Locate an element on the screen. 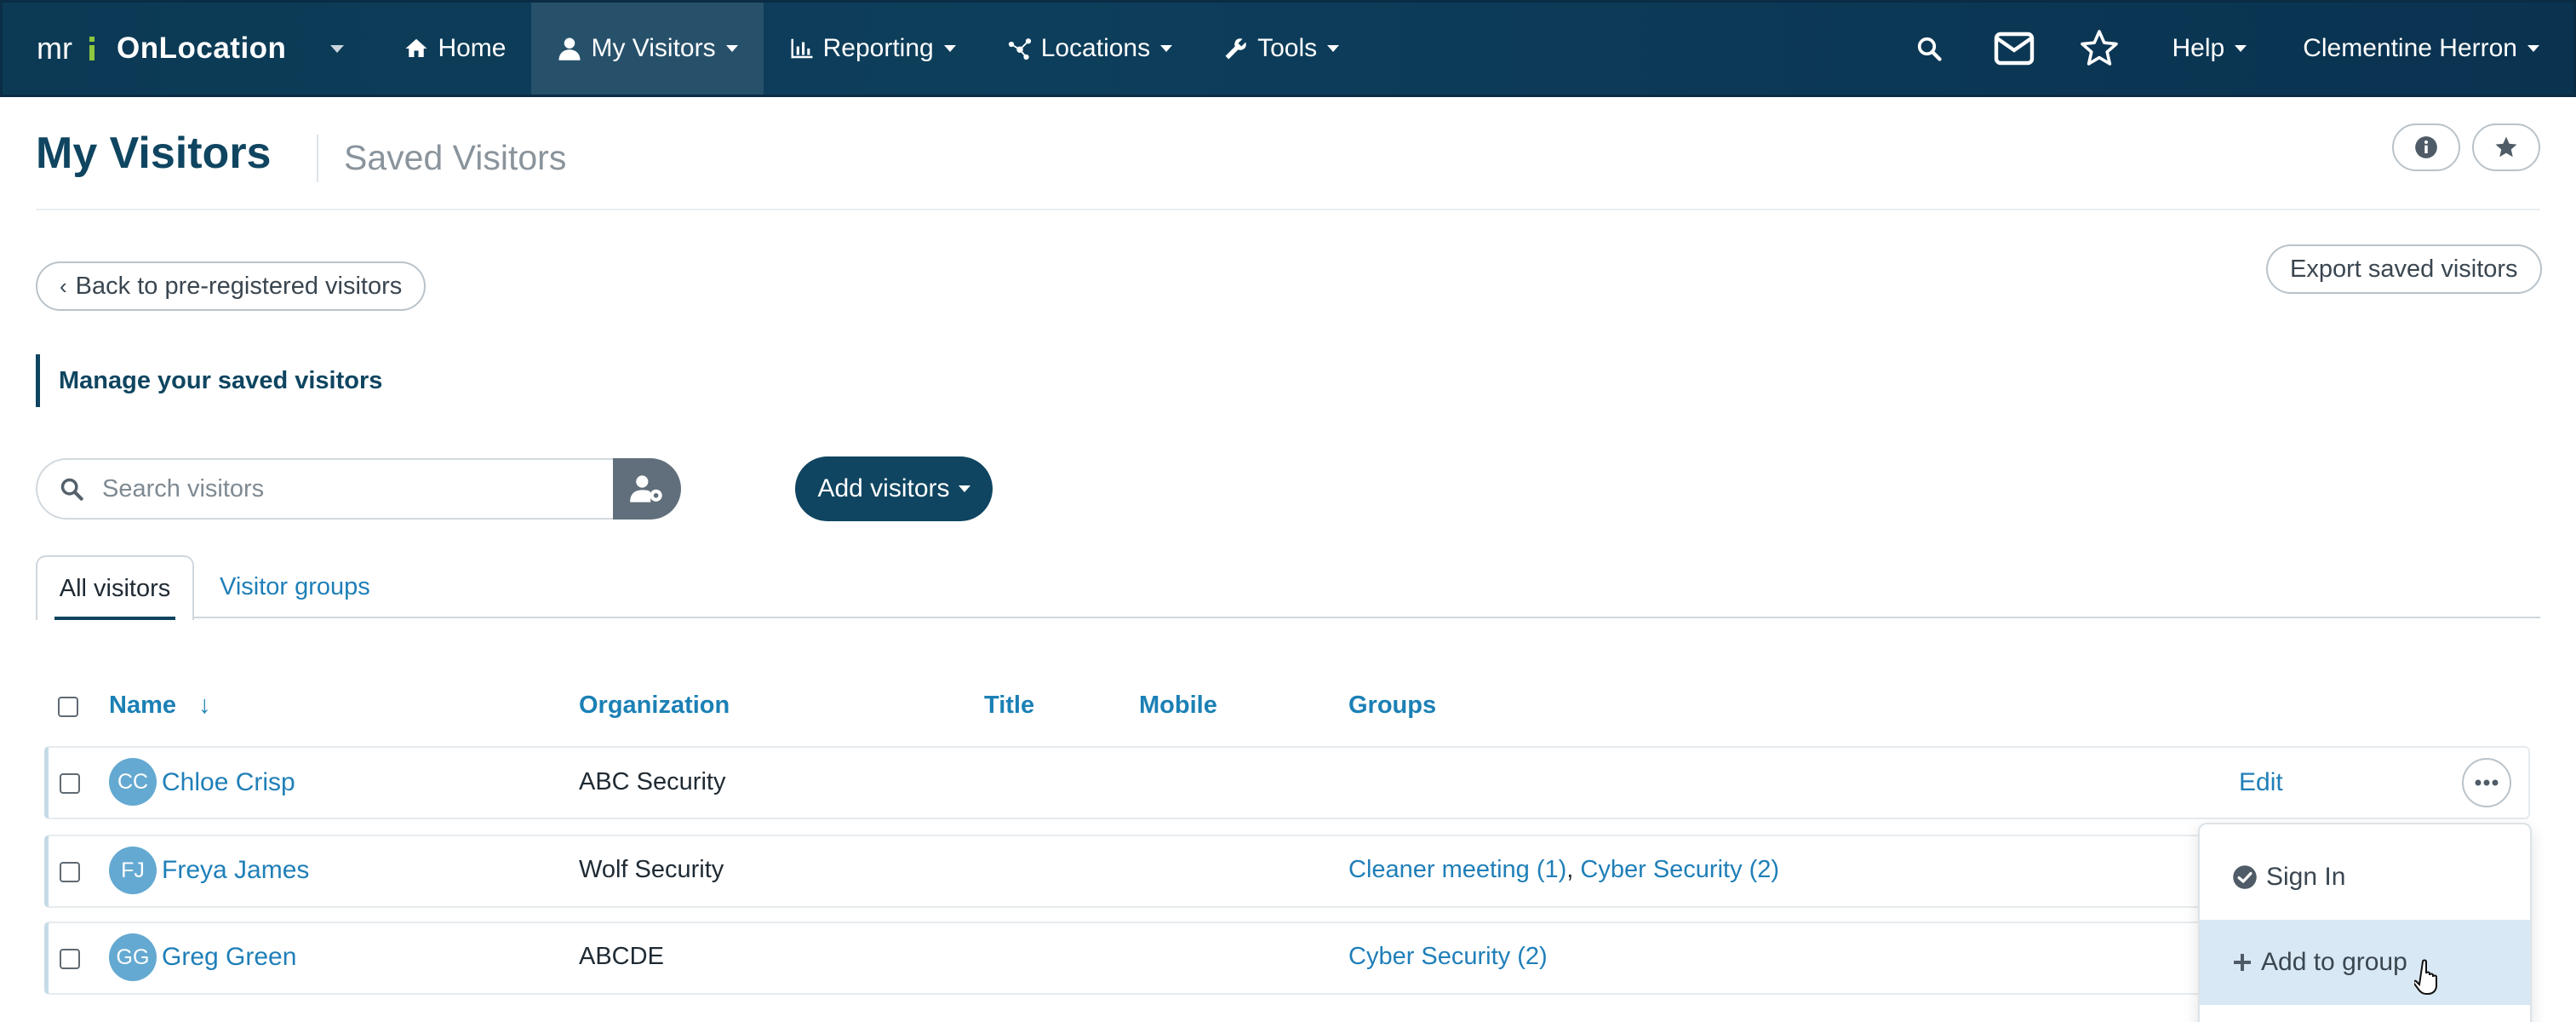 Image resolution: width=2576 pixels, height=1022 pixels. tab-visitor-groups-label: Visitor groups is located at coordinates (295, 586).